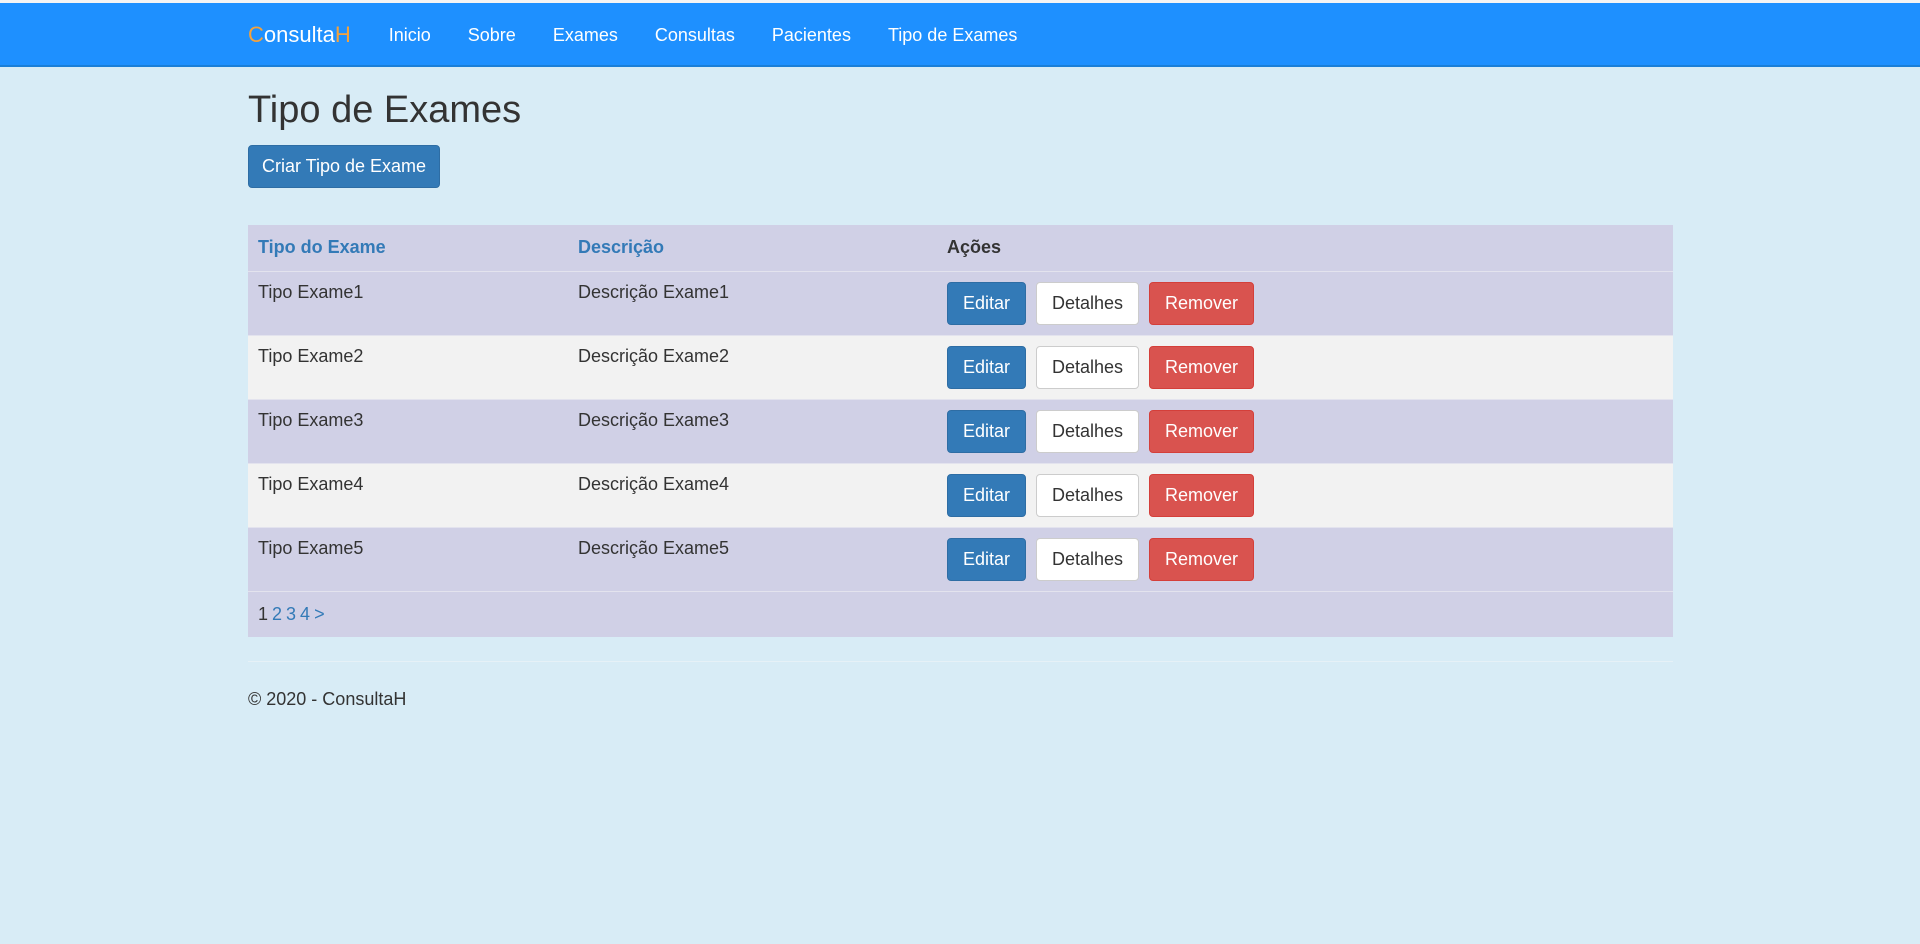 The height and width of the screenshot is (944, 1920). Describe the element at coordinates (811, 35) in the screenshot. I see `nav-link-pacientes: Pacientes` at that location.